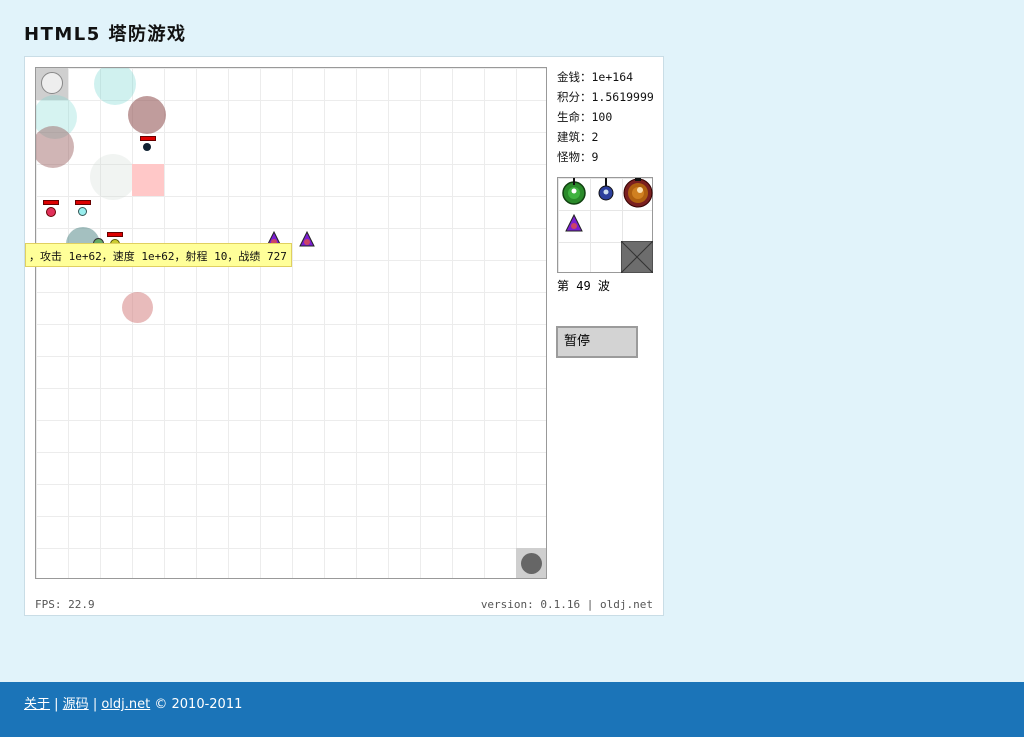  I want to click on source-link: 源码, so click(76, 704).